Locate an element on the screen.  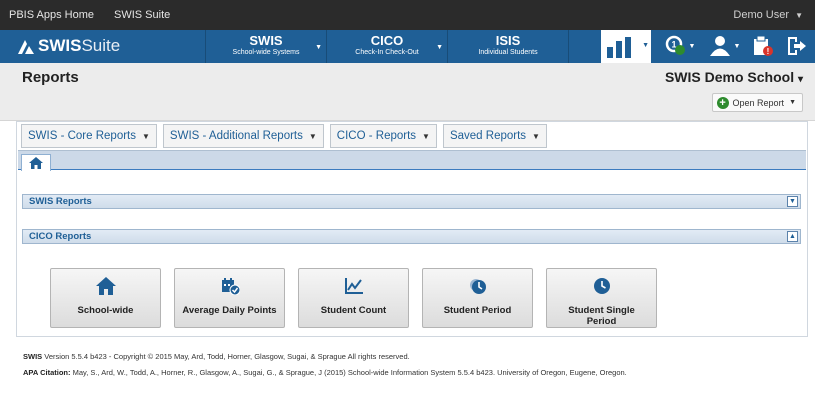
report-button-school-wide: School-wide is located at coordinates (105, 298).